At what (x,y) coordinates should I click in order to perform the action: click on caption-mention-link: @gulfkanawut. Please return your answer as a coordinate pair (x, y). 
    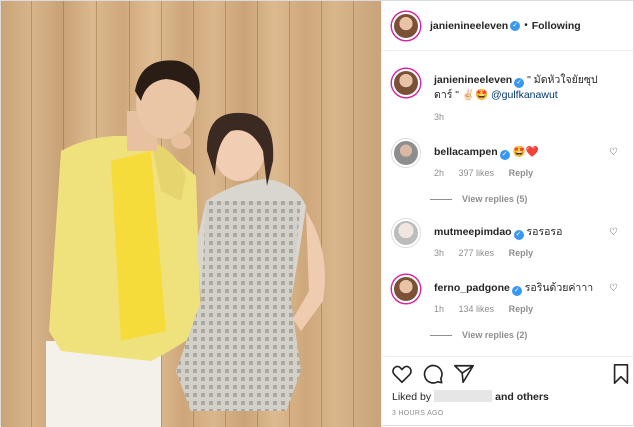
    Looking at the image, I should click on (524, 95).